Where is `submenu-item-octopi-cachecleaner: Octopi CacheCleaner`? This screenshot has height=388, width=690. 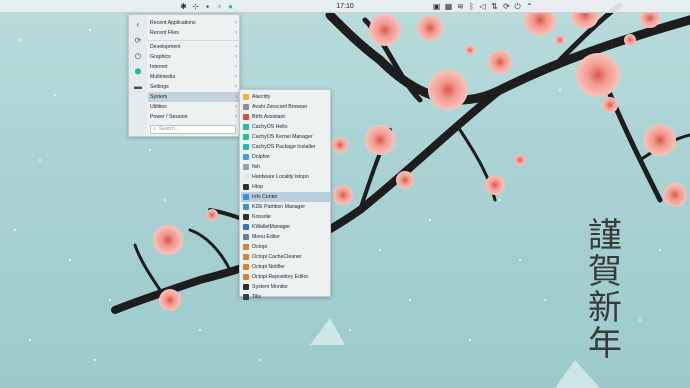
submenu-item-octopi-cachecleaner: Octopi CacheCleaner is located at coordinates (285, 257).